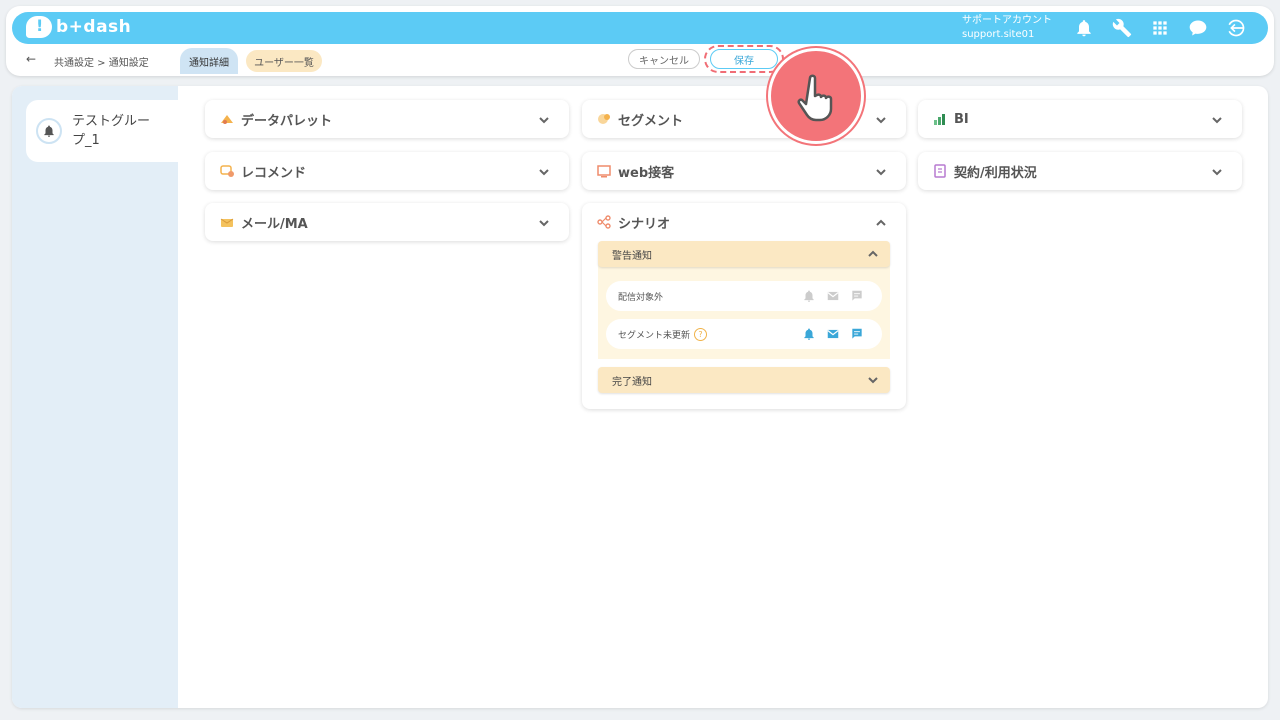  I want to click on card-title: BI, so click(961, 119).